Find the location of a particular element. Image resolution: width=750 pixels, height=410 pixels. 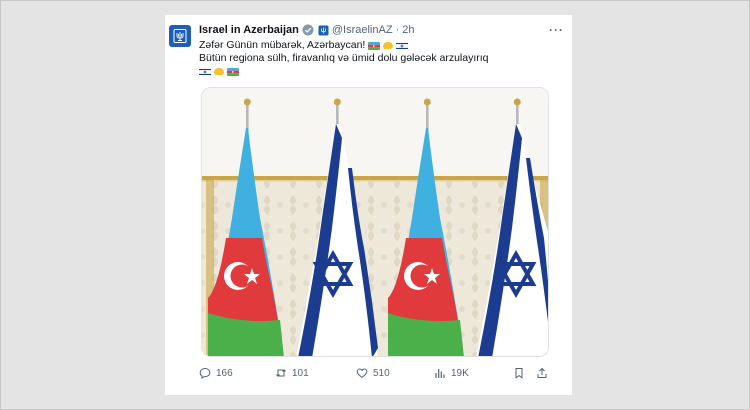

like-button: 510 is located at coordinates (373, 373).